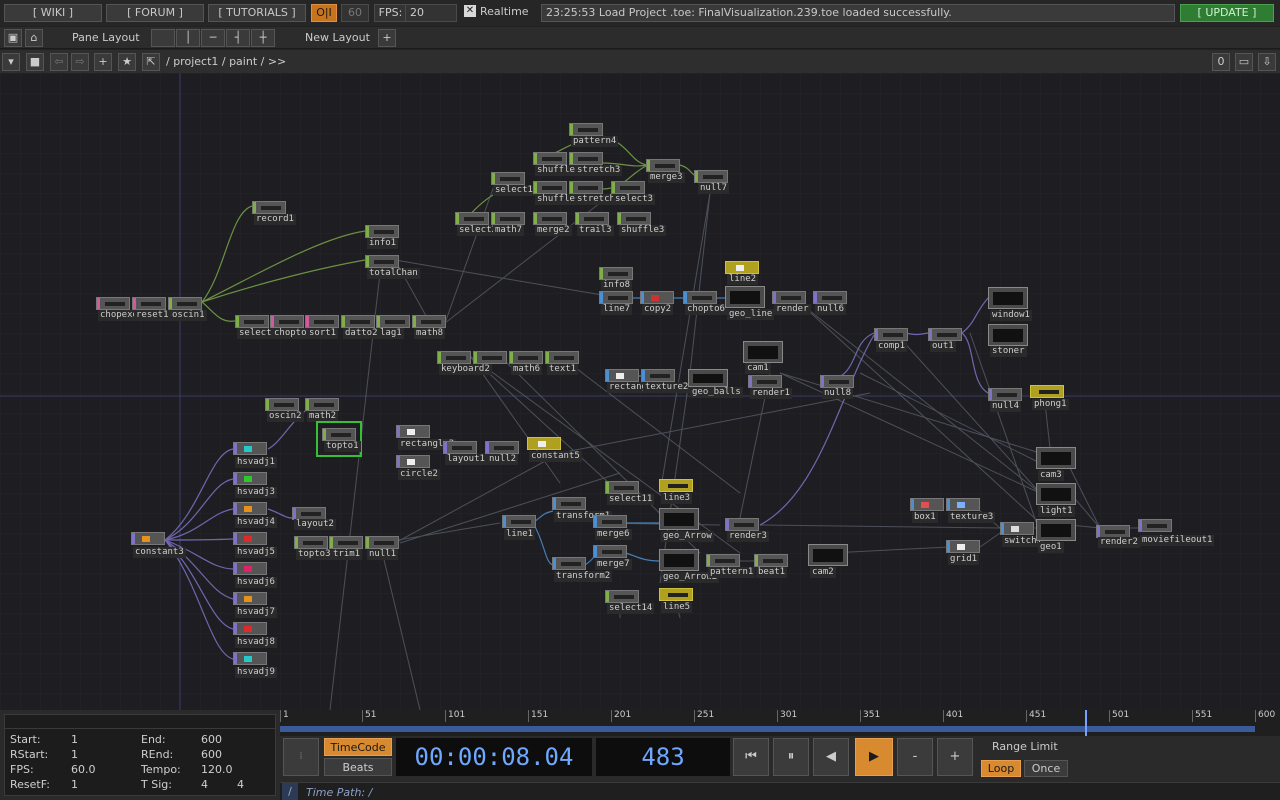 This screenshot has width=1280, height=800. I want to click on node-hsvadj4, so click(250, 508).